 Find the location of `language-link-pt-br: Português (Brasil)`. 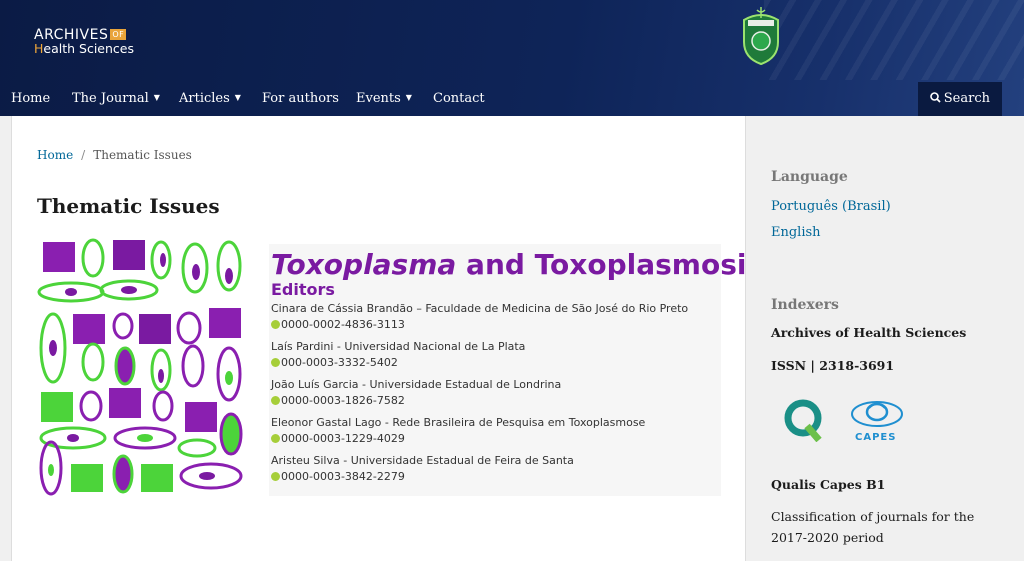

language-link-pt-br: Português (Brasil) is located at coordinates (831, 206).